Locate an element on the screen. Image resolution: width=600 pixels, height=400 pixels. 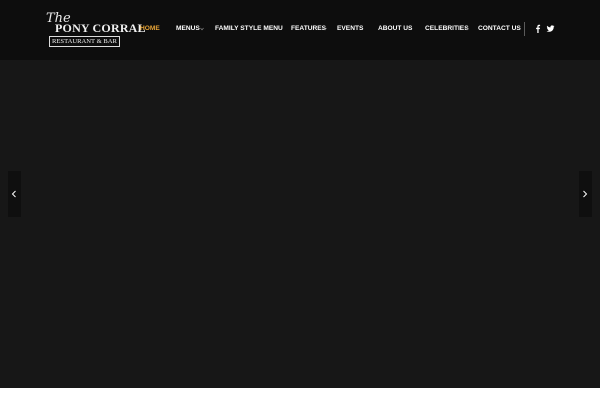
slider-next-button is located at coordinates (585, 194).